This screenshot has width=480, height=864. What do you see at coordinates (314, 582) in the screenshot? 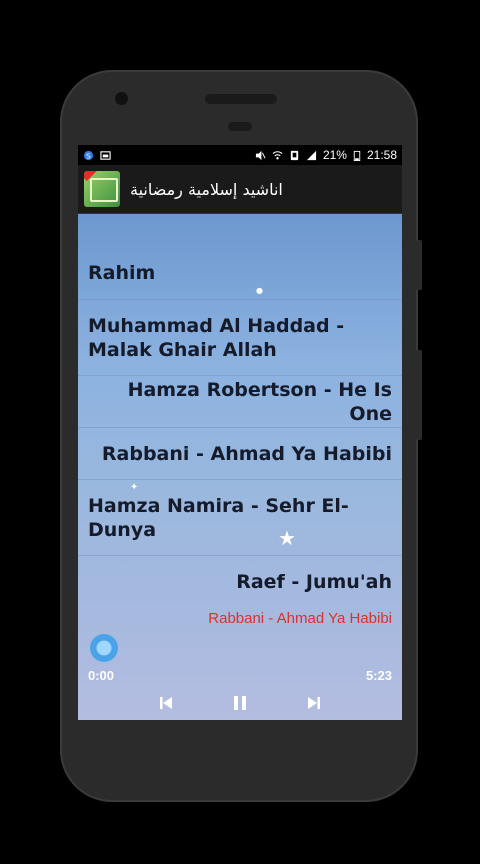
I see `song-title: Raef - Jumu'ah` at bounding box center [314, 582].